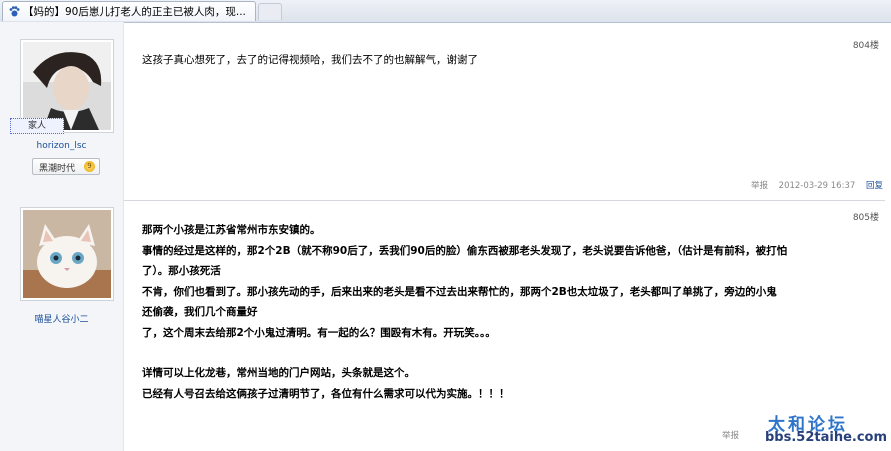 This screenshot has width=891, height=451. I want to click on post-text-line: 还偷袭，我们几个商量好, so click(200, 312).